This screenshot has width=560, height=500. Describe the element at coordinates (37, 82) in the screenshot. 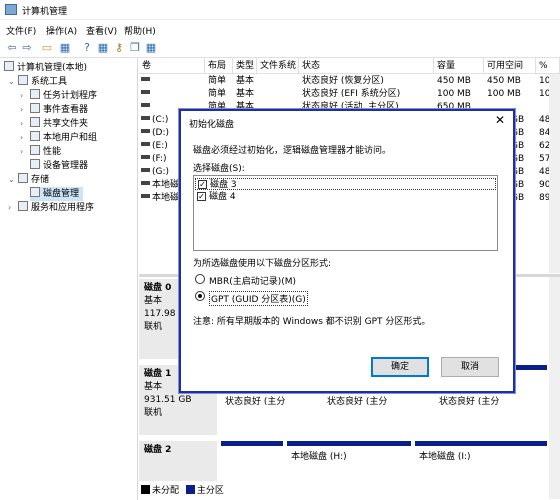

I see `tree-item-system-tools: ⌄ 系统工具` at that location.